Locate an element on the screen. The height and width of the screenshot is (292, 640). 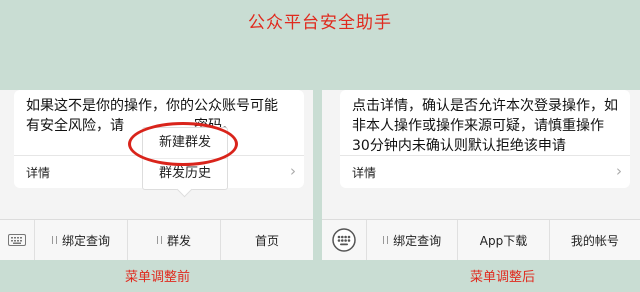
custom-menu-bar: 绑定查询 App下载 我的帐号 is located at coordinates (481, 239).